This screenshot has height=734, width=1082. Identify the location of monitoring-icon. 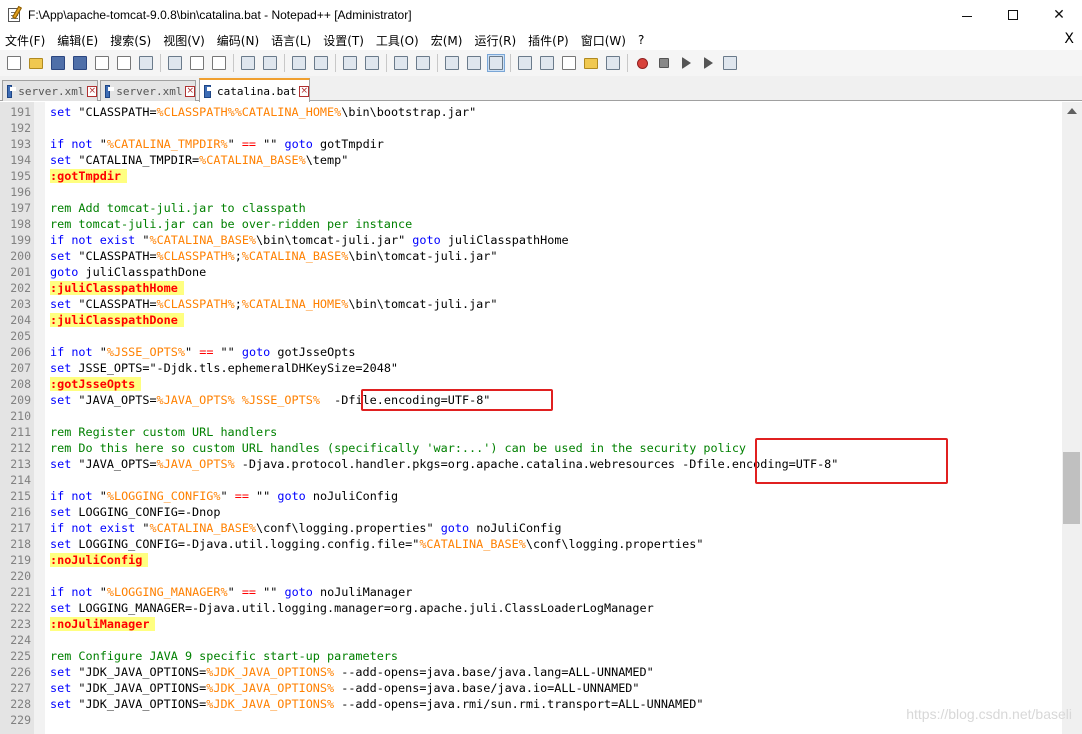
(613, 63).